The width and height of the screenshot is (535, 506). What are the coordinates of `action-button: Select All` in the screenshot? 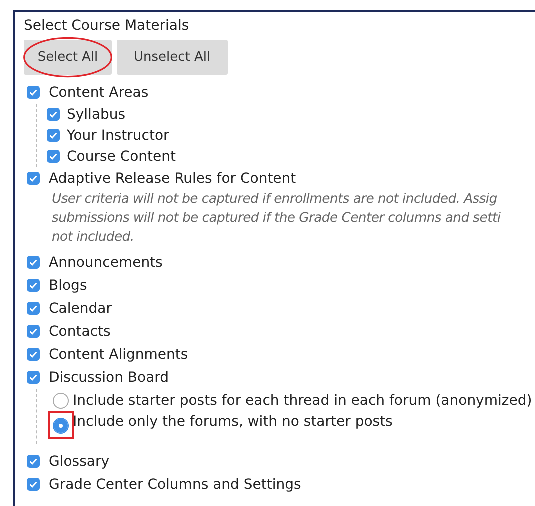 It's located at (68, 57).